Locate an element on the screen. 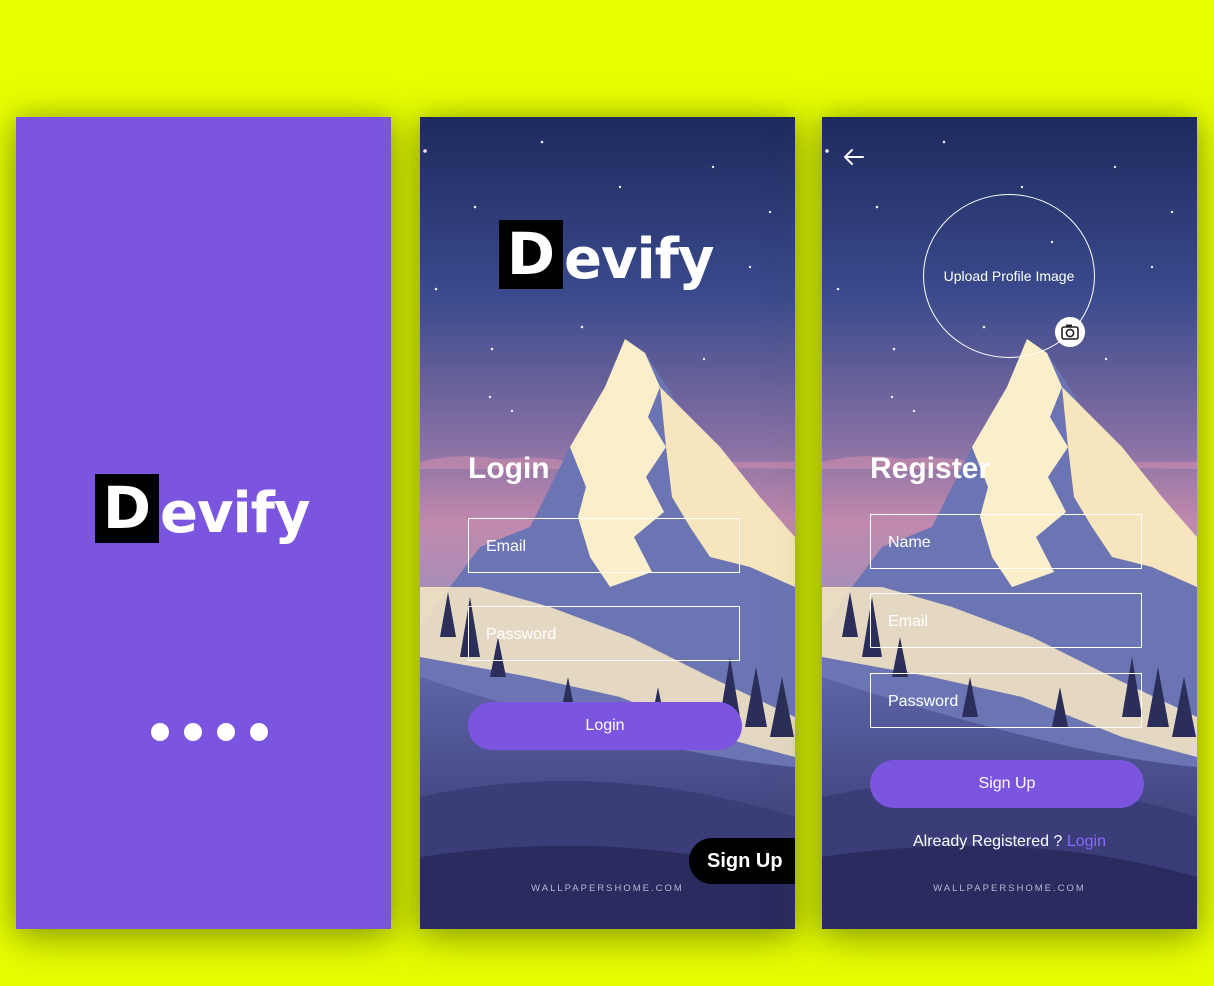  loading-indicator is located at coordinates (217, 732).